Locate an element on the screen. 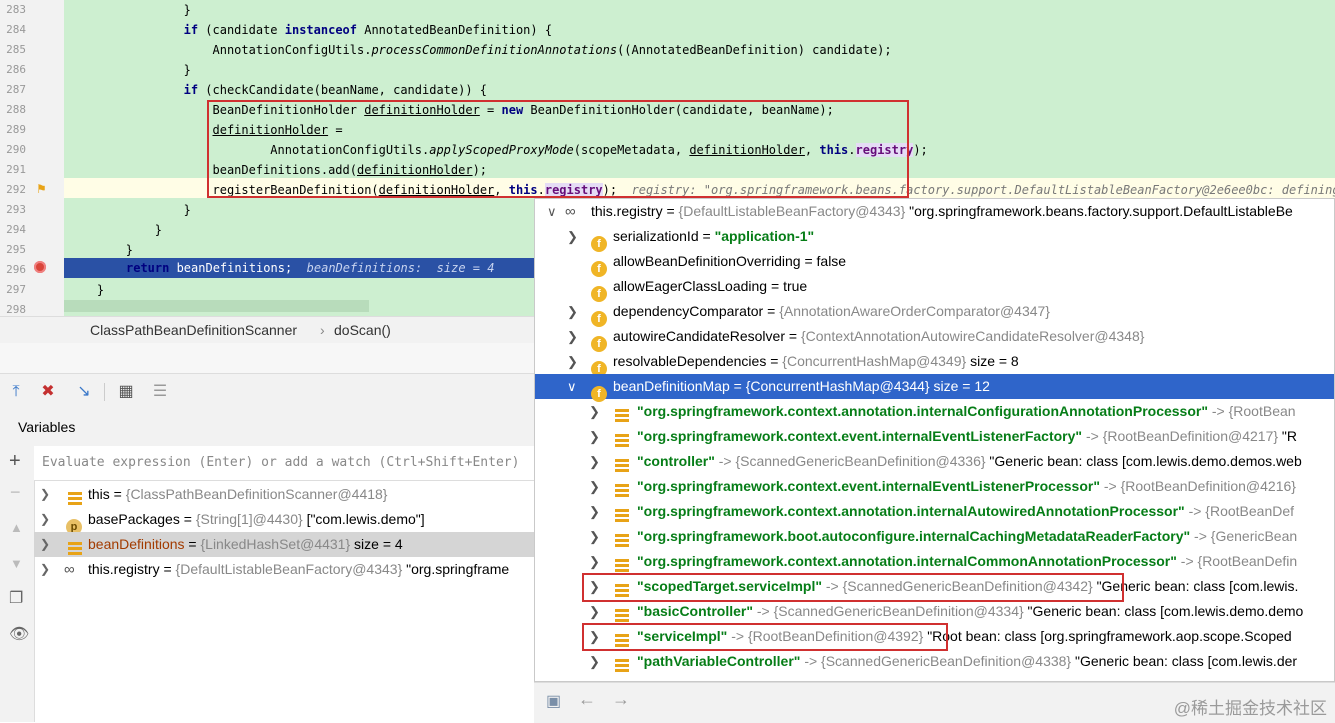  entry-value: {RootBeanDefinition@4217} is located at coordinates (1190, 436).